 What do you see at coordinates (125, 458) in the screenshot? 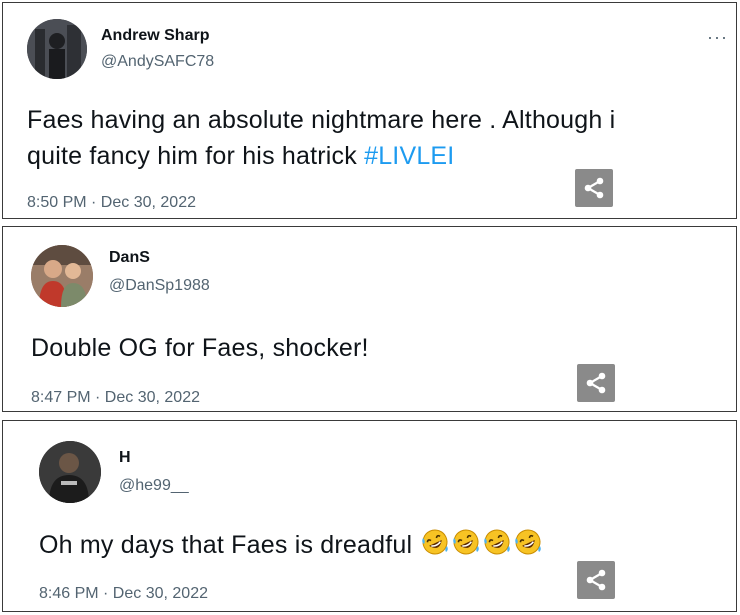
I see `display-name: H` at bounding box center [125, 458].